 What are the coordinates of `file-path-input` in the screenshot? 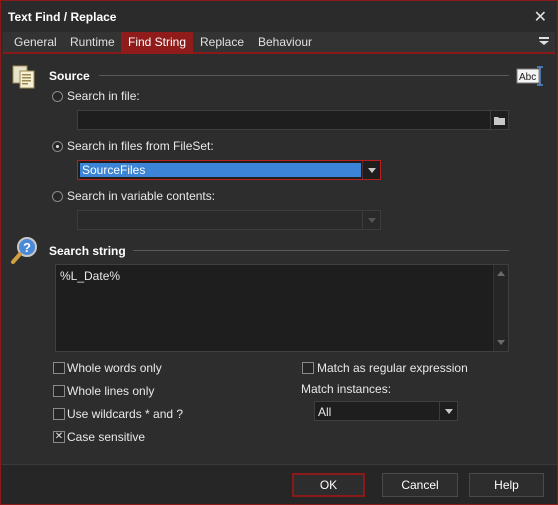 It's located at (293, 120).